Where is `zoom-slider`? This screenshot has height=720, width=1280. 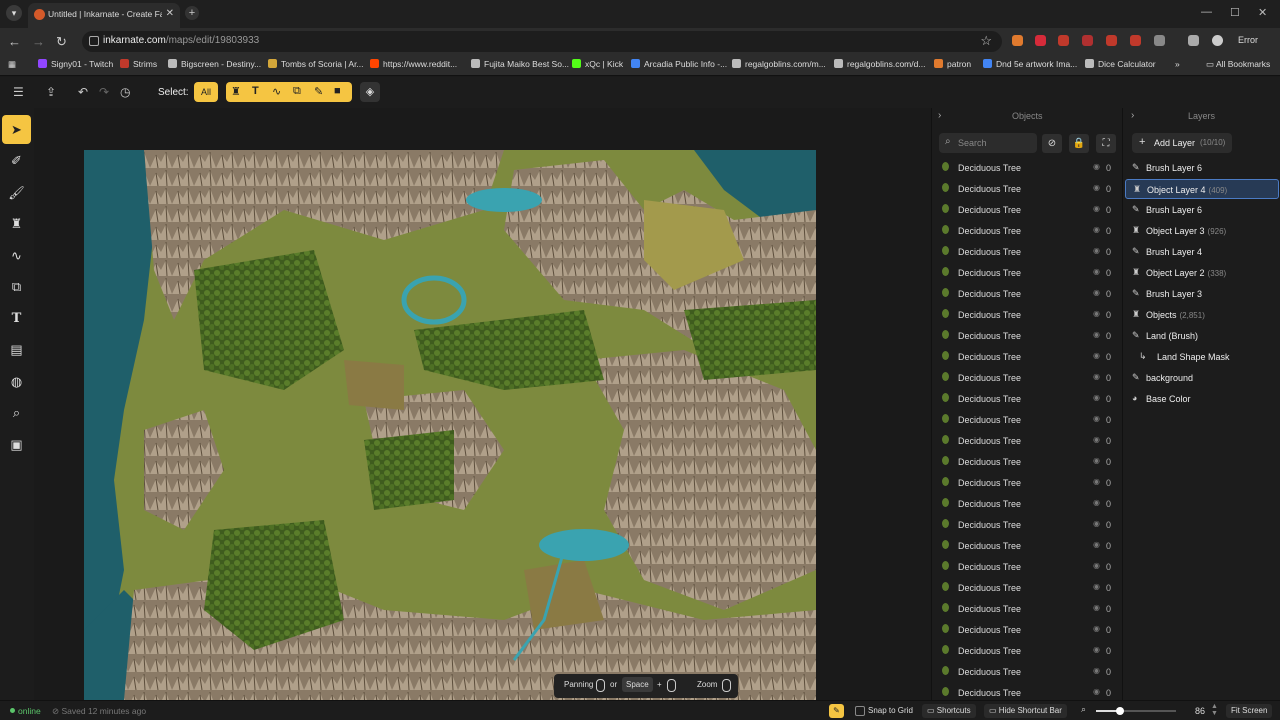 zoom-slider is located at coordinates (1136, 711).